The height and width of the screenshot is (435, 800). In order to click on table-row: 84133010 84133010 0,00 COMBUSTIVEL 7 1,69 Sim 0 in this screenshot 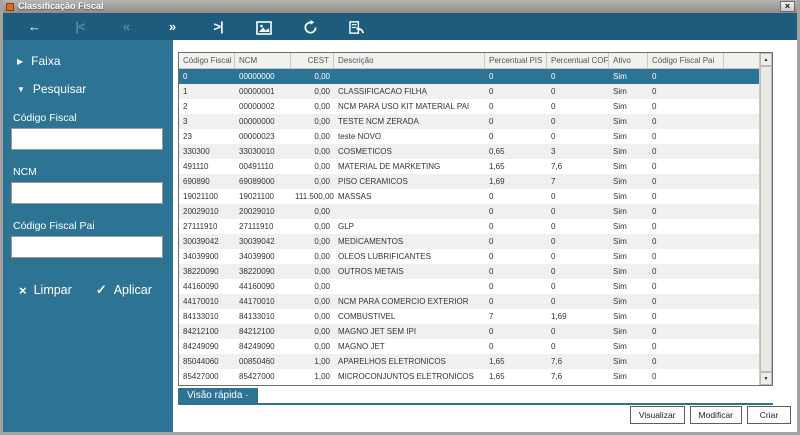, I will do `click(475, 316)`.